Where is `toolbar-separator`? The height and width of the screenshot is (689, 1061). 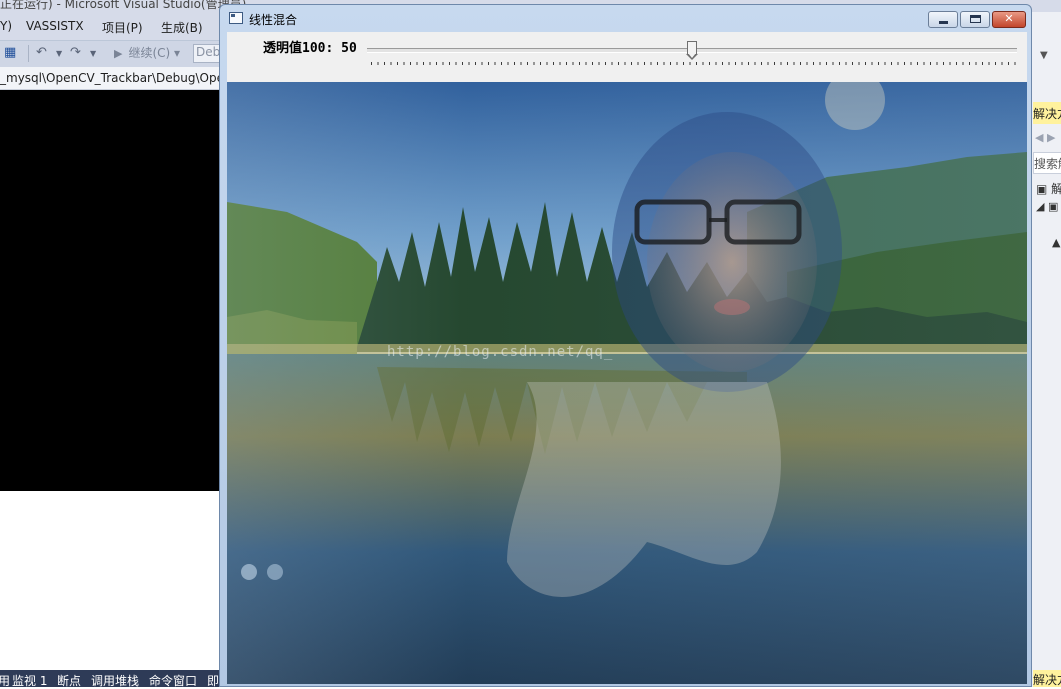 toolbar-separator is located at coordinates (28, 53).